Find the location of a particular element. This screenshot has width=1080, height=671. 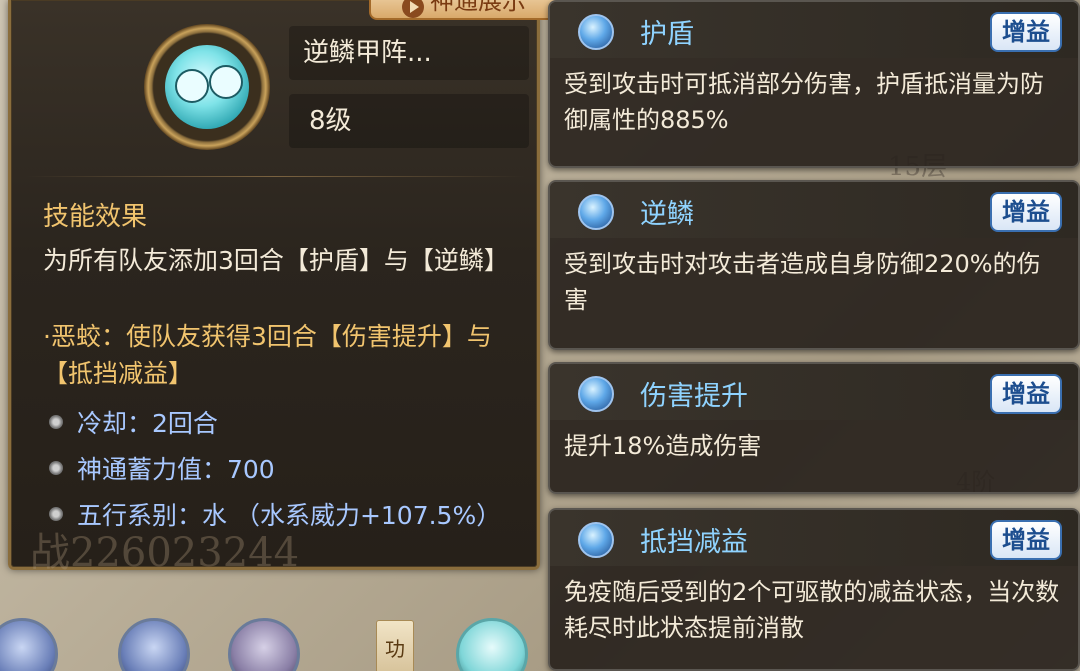

buff-card-reverse-scale: 逆鳞 增益 受到攻击时对攻击者造成自身防御220%的伤害 is located at coordinates (814, 265).